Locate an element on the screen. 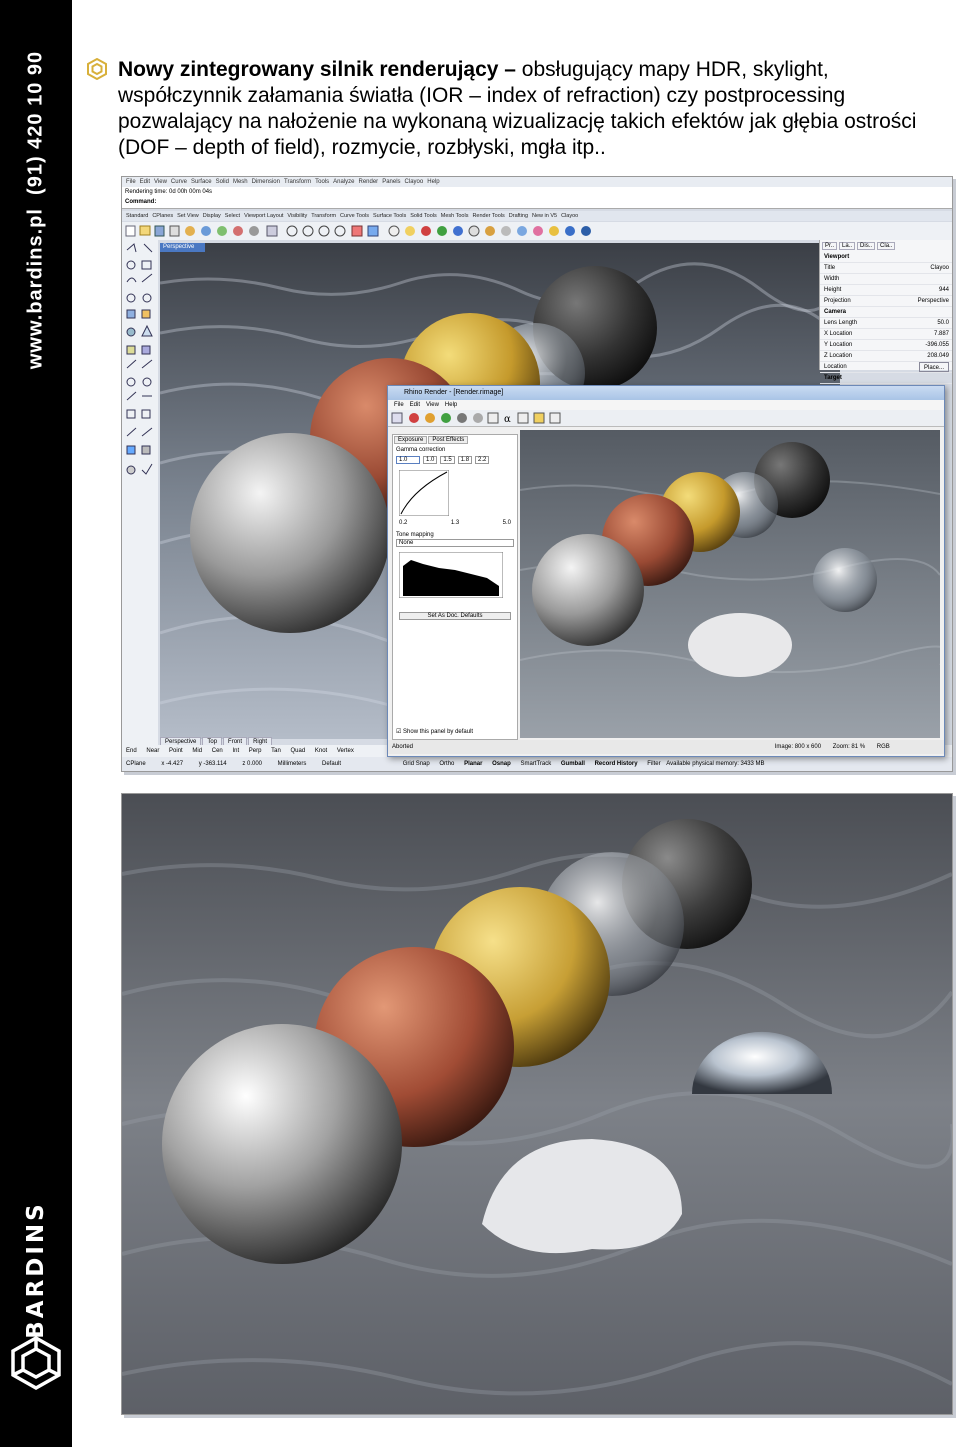 The image size is (960, 1447). menu-item: Analyze is located at coordinates (343, 182).